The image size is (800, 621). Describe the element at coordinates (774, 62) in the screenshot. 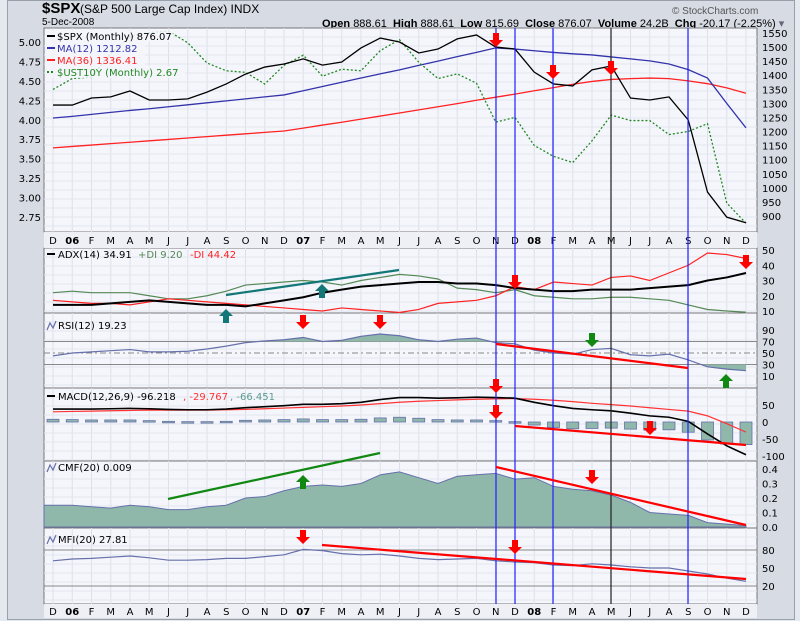

I see `price-axis-label: 1450` at that location.